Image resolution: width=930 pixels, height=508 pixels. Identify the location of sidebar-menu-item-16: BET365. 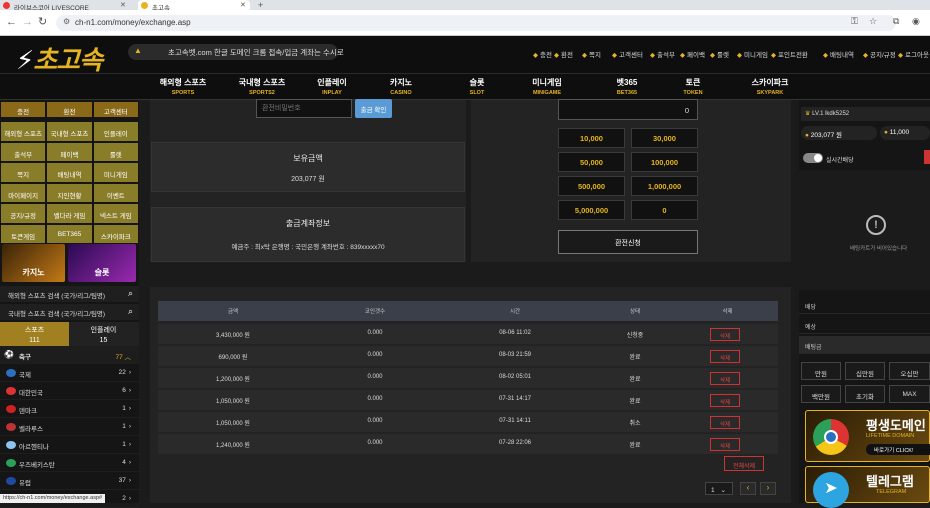
(69, 233).